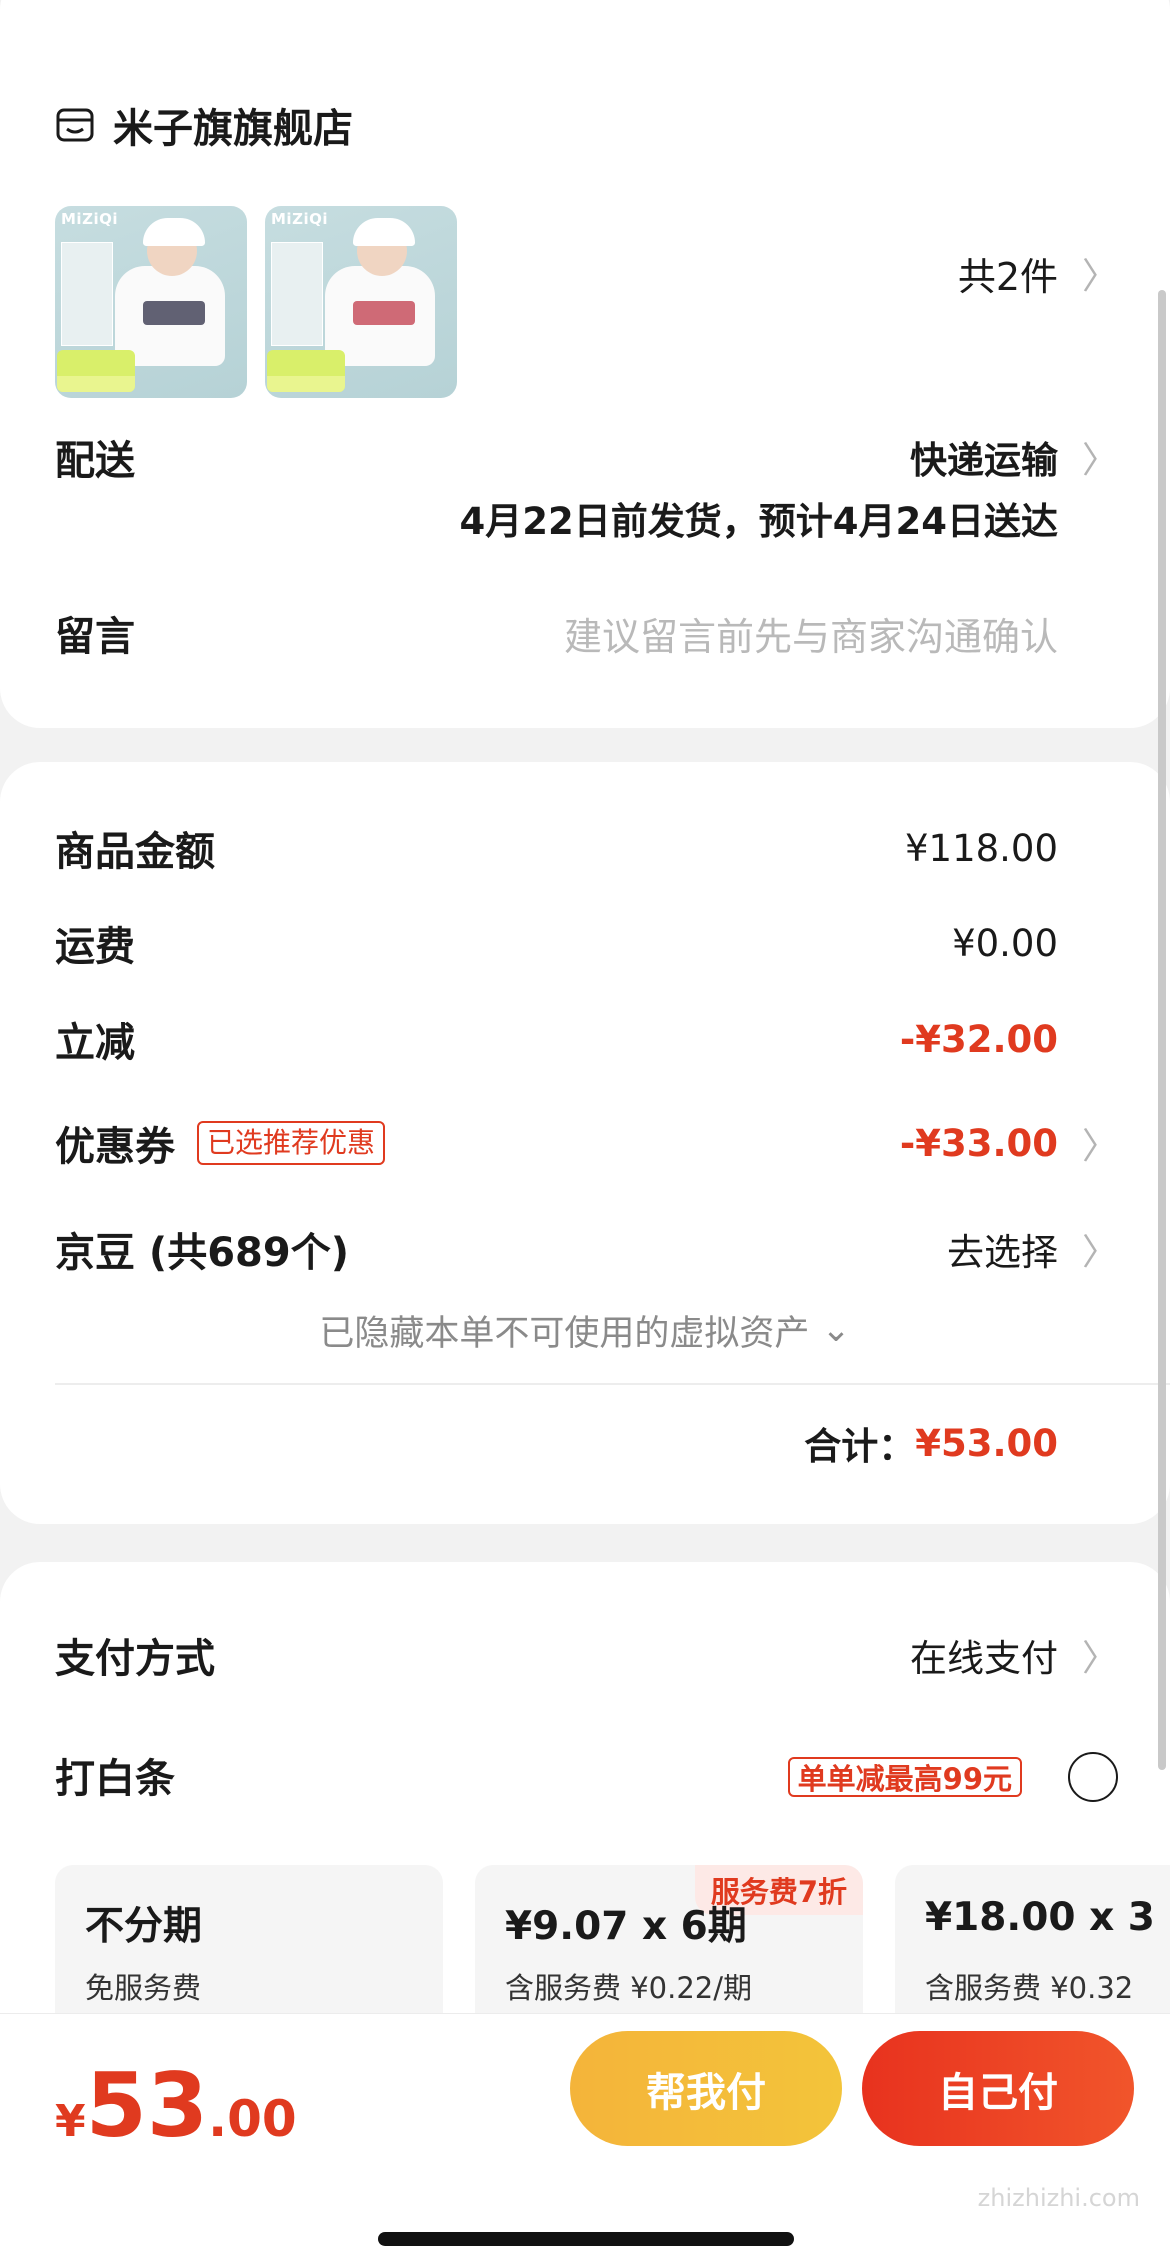 The image size is (1170, 2265). I want to click on jingdou-label: 京豆 (共689个), so click(202, 1253).